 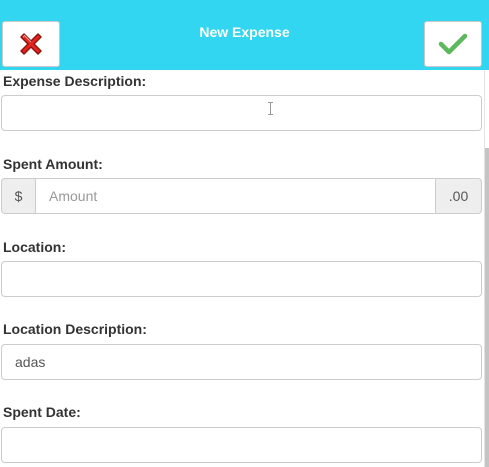 What do you see at coordinates (458, 196) in the screenshot?
I see `cents-suffix: .00` at bounding box center [458, 196].